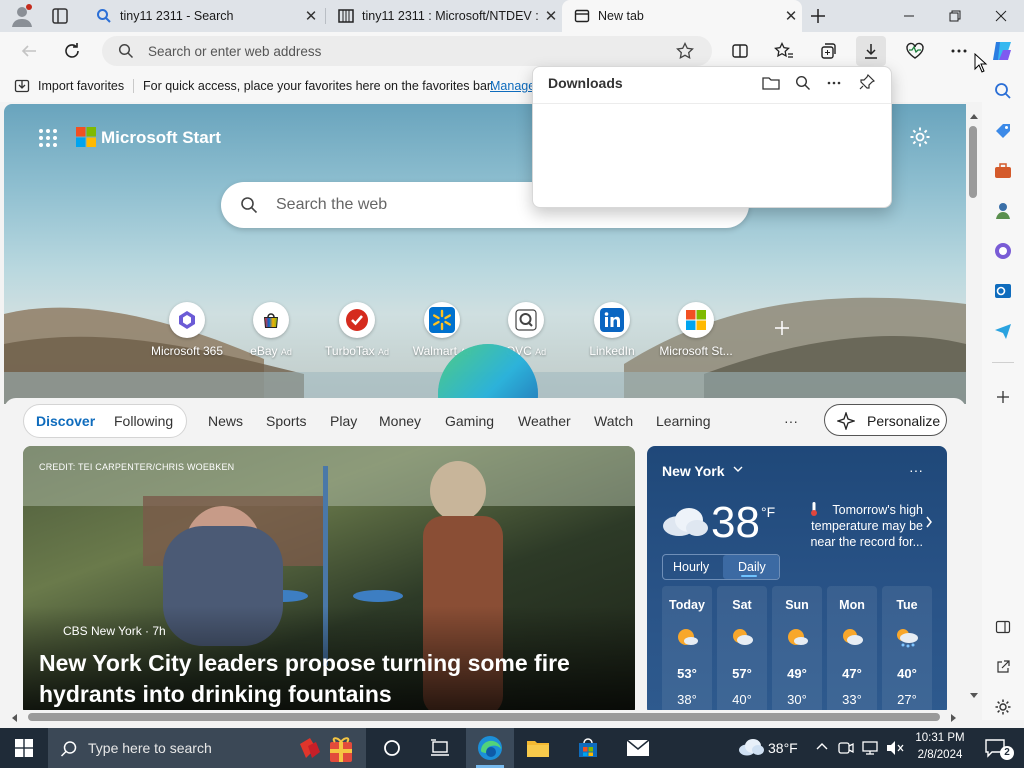  Describe the element at coordinates (1002, 51) in the screenshot. I see `copilot-icon` at that location.